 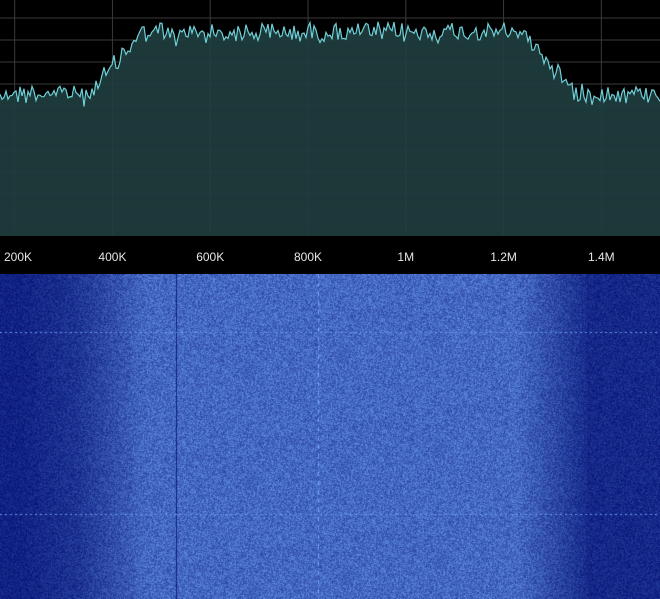 What do you see at coordinates (601, 257) in the screenshot?
I see `frequency-tick-label: 1.4M` at bounding box center [601, 257].